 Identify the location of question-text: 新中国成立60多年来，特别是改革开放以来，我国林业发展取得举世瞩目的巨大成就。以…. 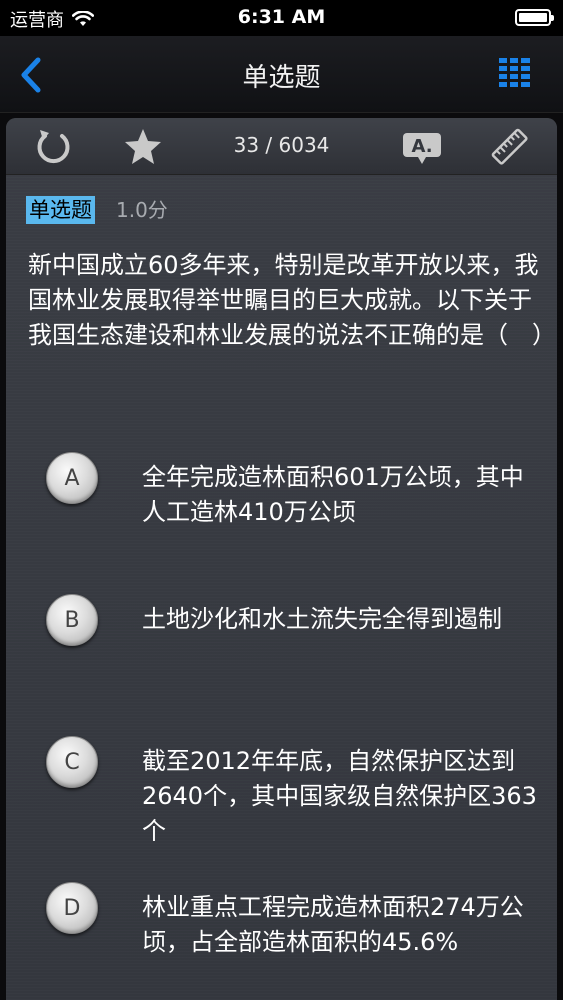
(292, 300).